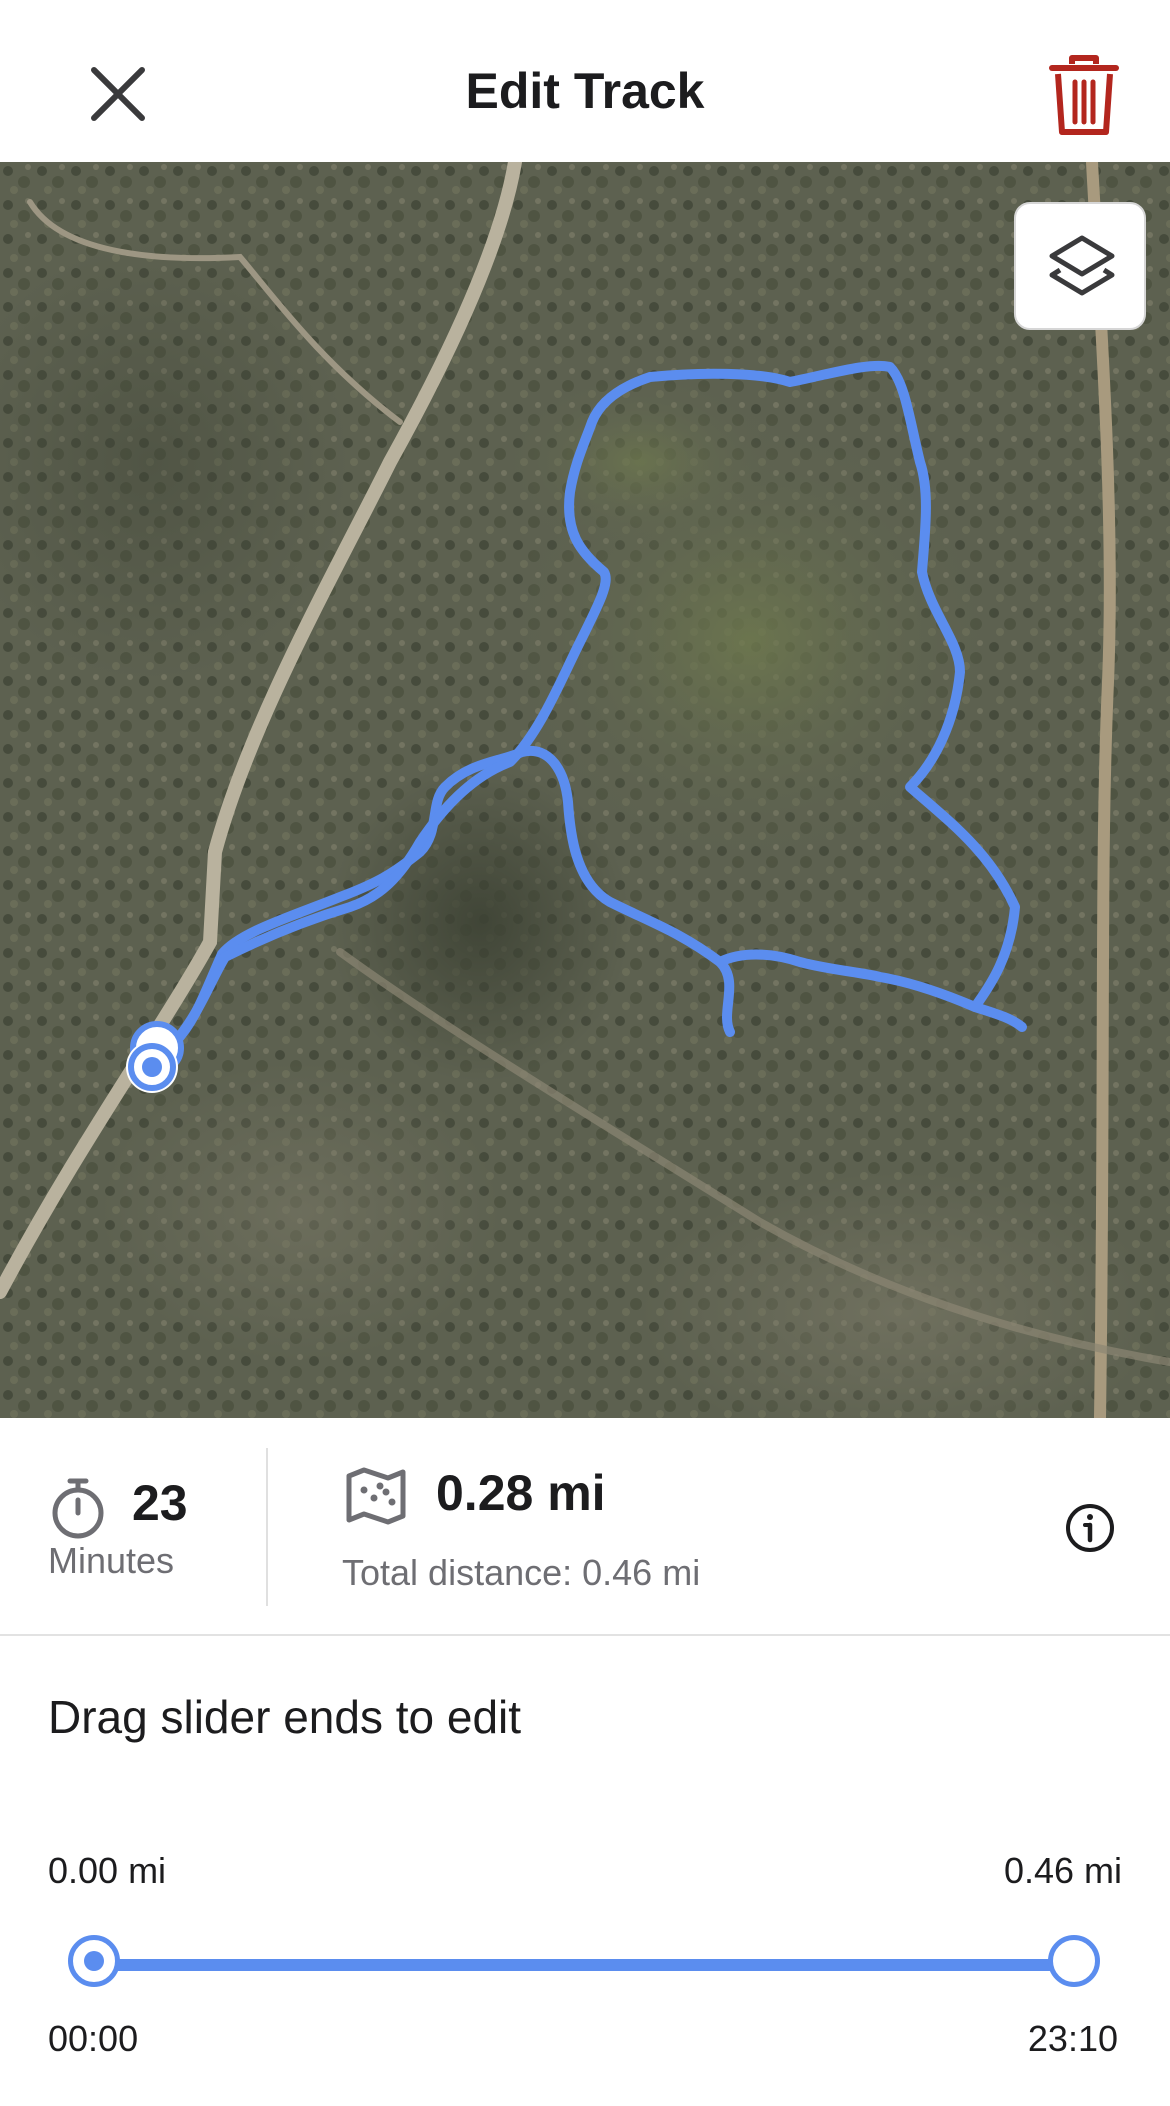 This screenshot has height=2106, width=1170. What do you see at coordinates (1072, 2038) in the screenshot?
I see `range-end-time: 23:10` at bounding box center [1072, 2038].